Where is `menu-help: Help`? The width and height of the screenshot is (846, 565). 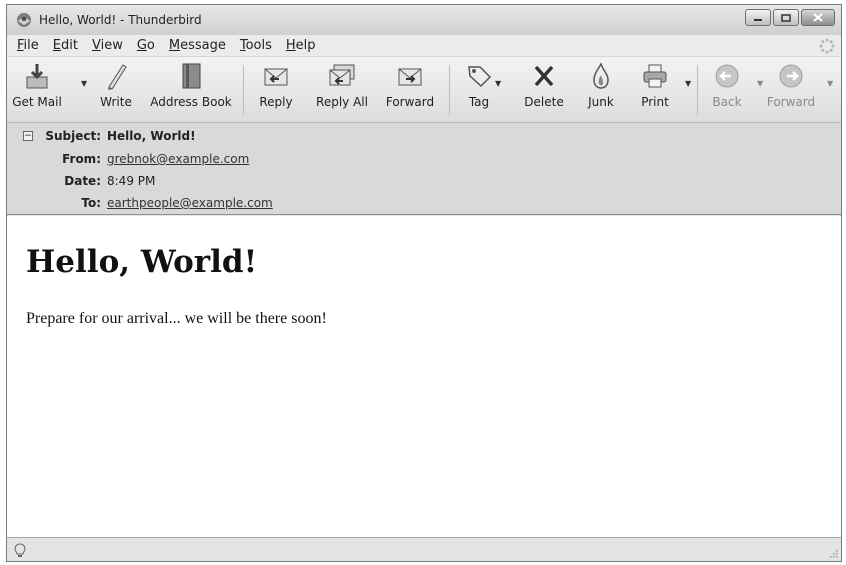 menu-help: Help is located at coordinates (301, 45).